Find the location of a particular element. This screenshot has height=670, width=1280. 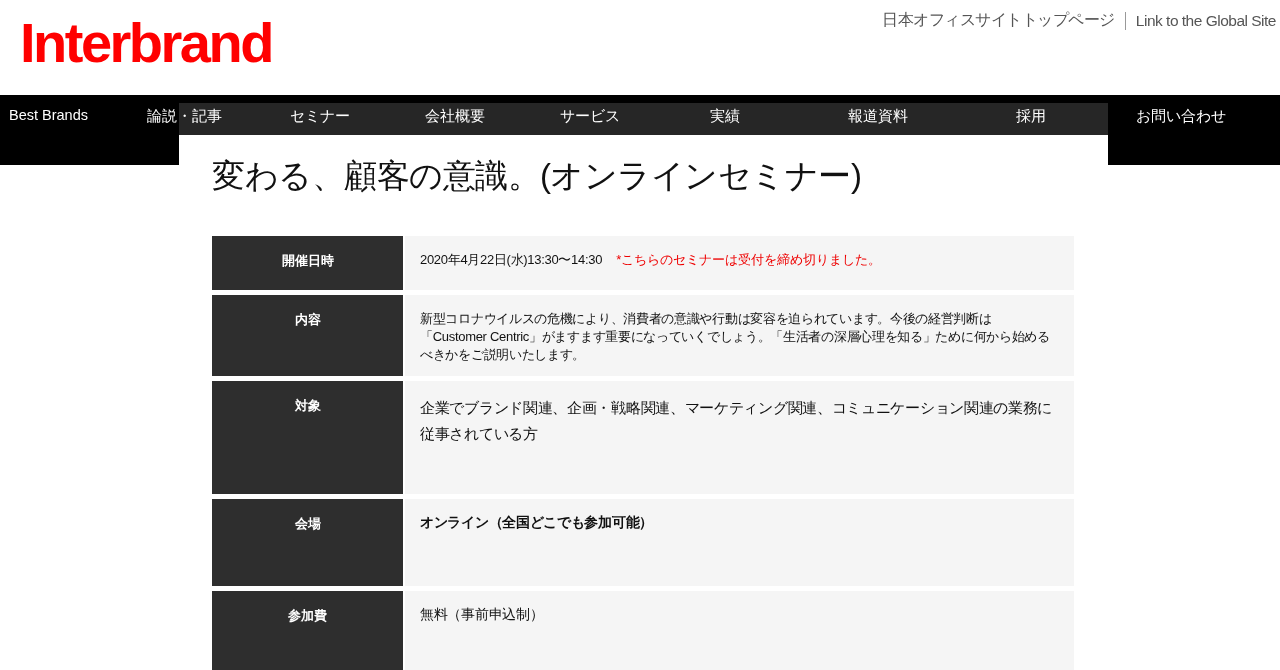

logo: Interbrand is located at coordinates (146, 43).